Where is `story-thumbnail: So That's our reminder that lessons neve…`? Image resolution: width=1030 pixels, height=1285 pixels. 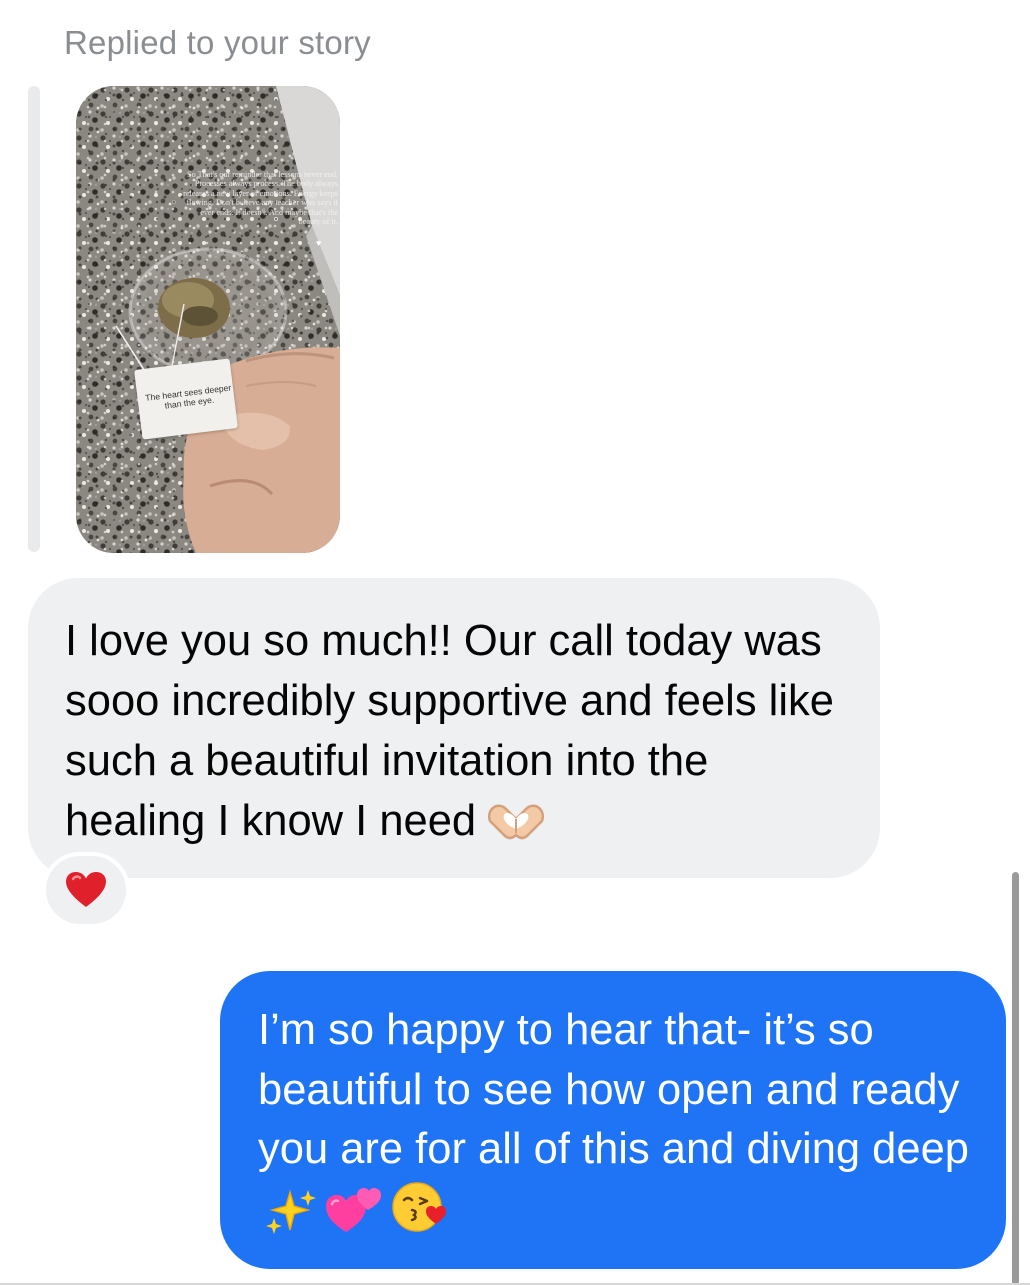 story-thumbnail: So That's our reminder that lessons neve… is located at coordinates (208, 319).